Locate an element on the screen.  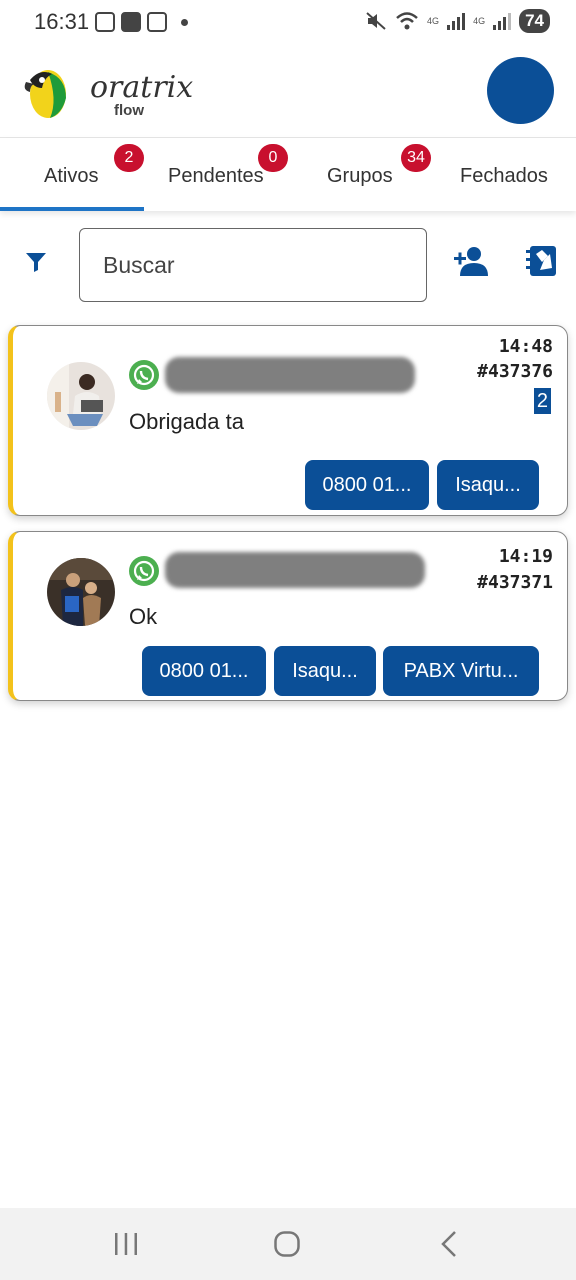
more-notifications-icon is located at coordinates (184, 22).